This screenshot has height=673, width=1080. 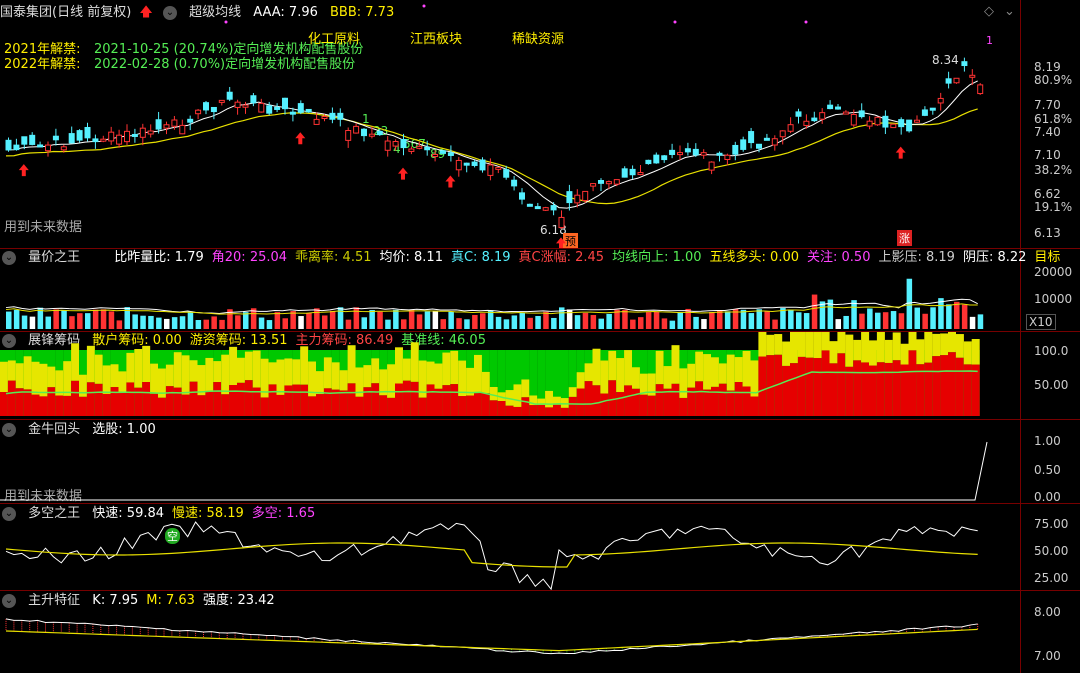 I want to click on volume-chart, so click(x=510, y=290).